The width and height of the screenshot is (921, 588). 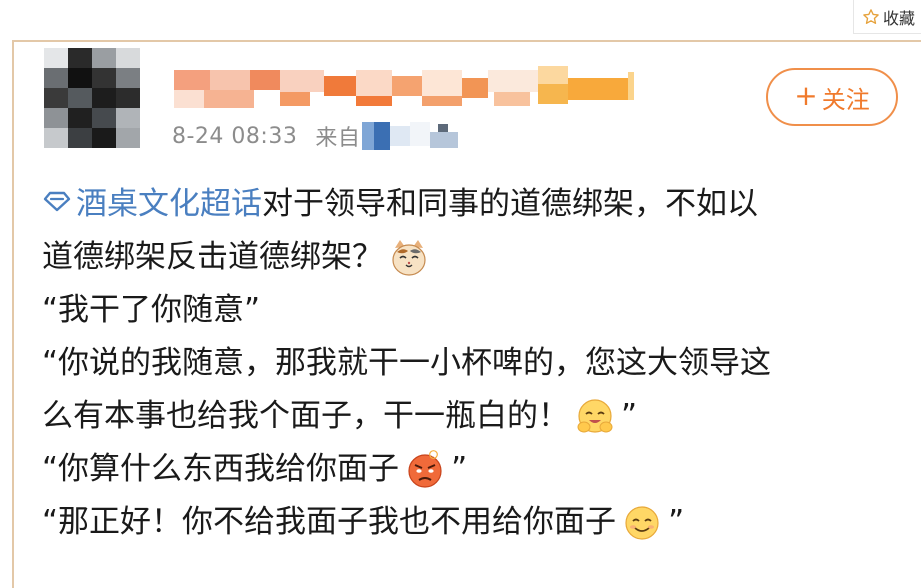 What do you see at coordinates (329, 522) in the screenshot?
I see `post-text: “那正好！你不给我面子我也不用给你面子` at bounding box center [329, 522].